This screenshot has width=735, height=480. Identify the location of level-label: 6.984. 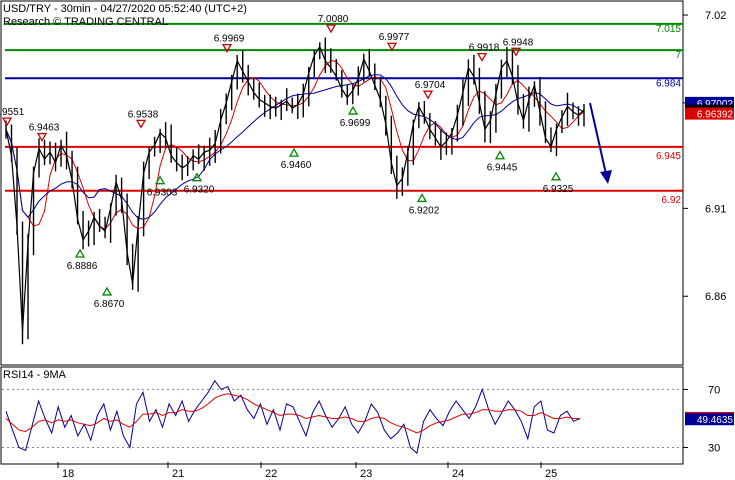
(668, 83).